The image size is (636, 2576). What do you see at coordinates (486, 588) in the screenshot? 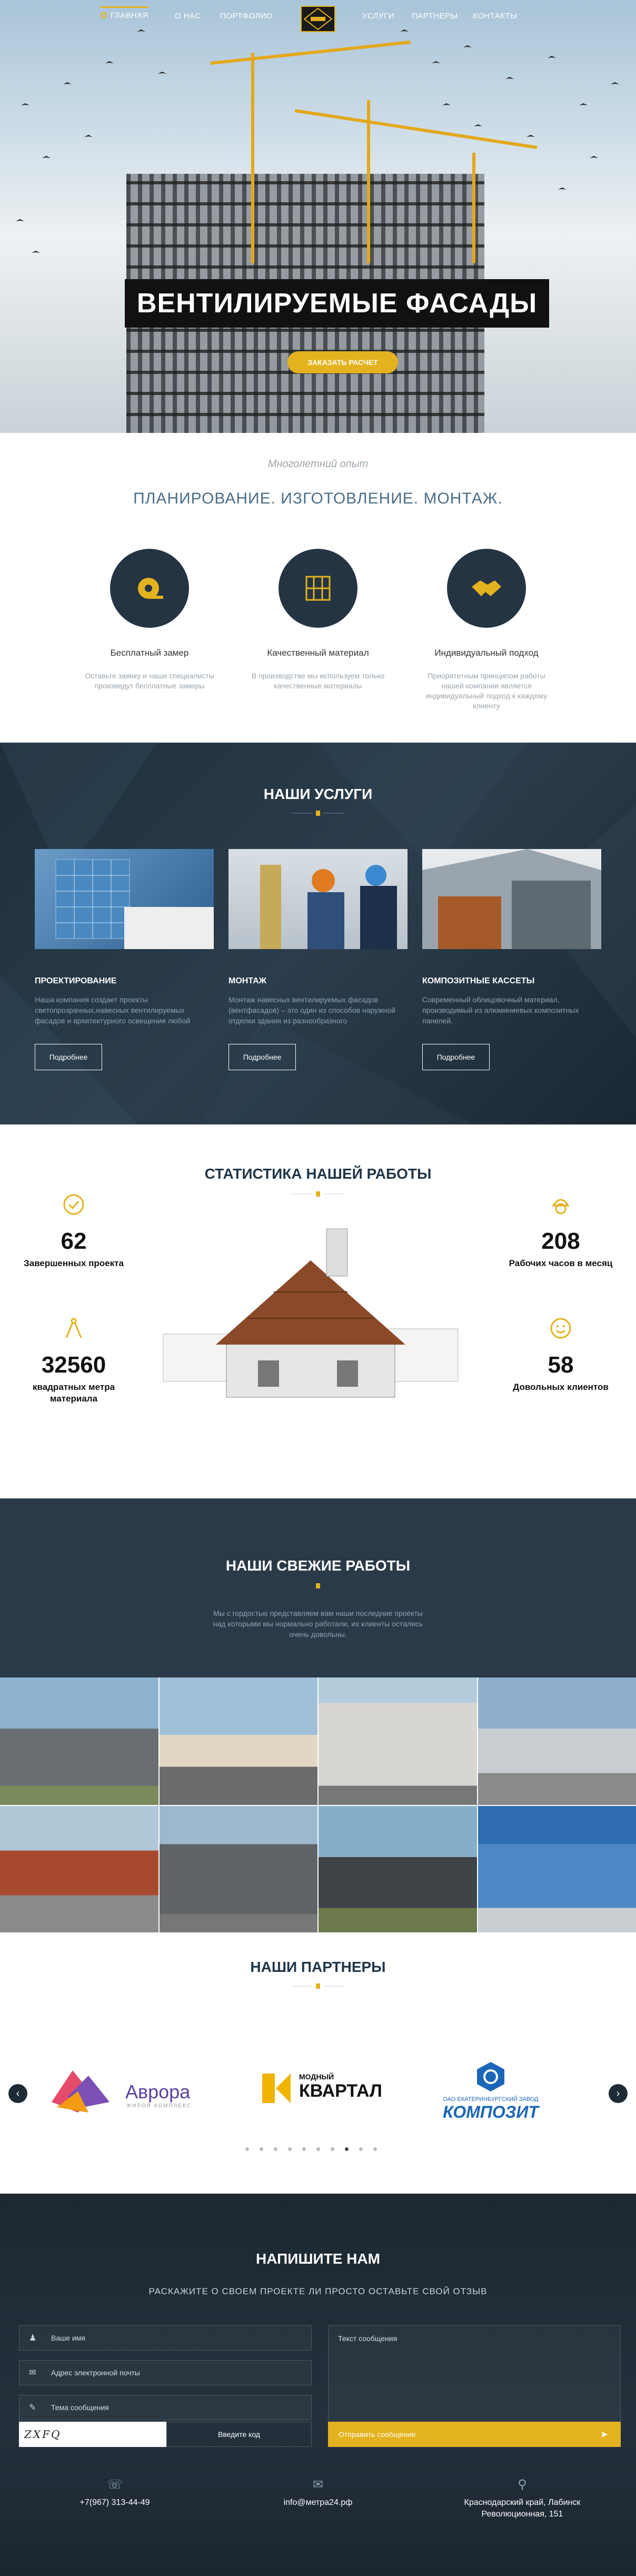
I see `handshake-icon` at bounding box center [486, 588].